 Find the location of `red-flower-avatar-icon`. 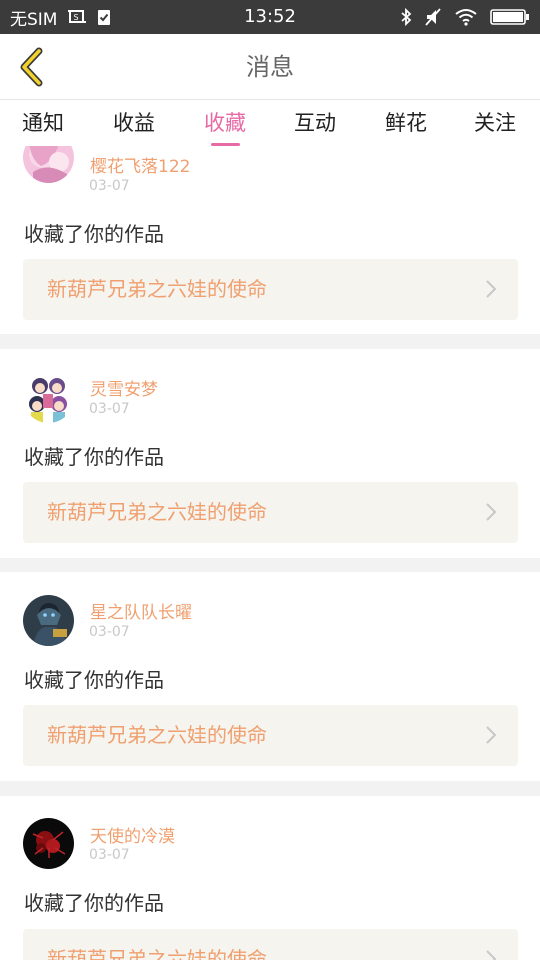

red-flower-avatar-icon is located at coordinates (48, 843).